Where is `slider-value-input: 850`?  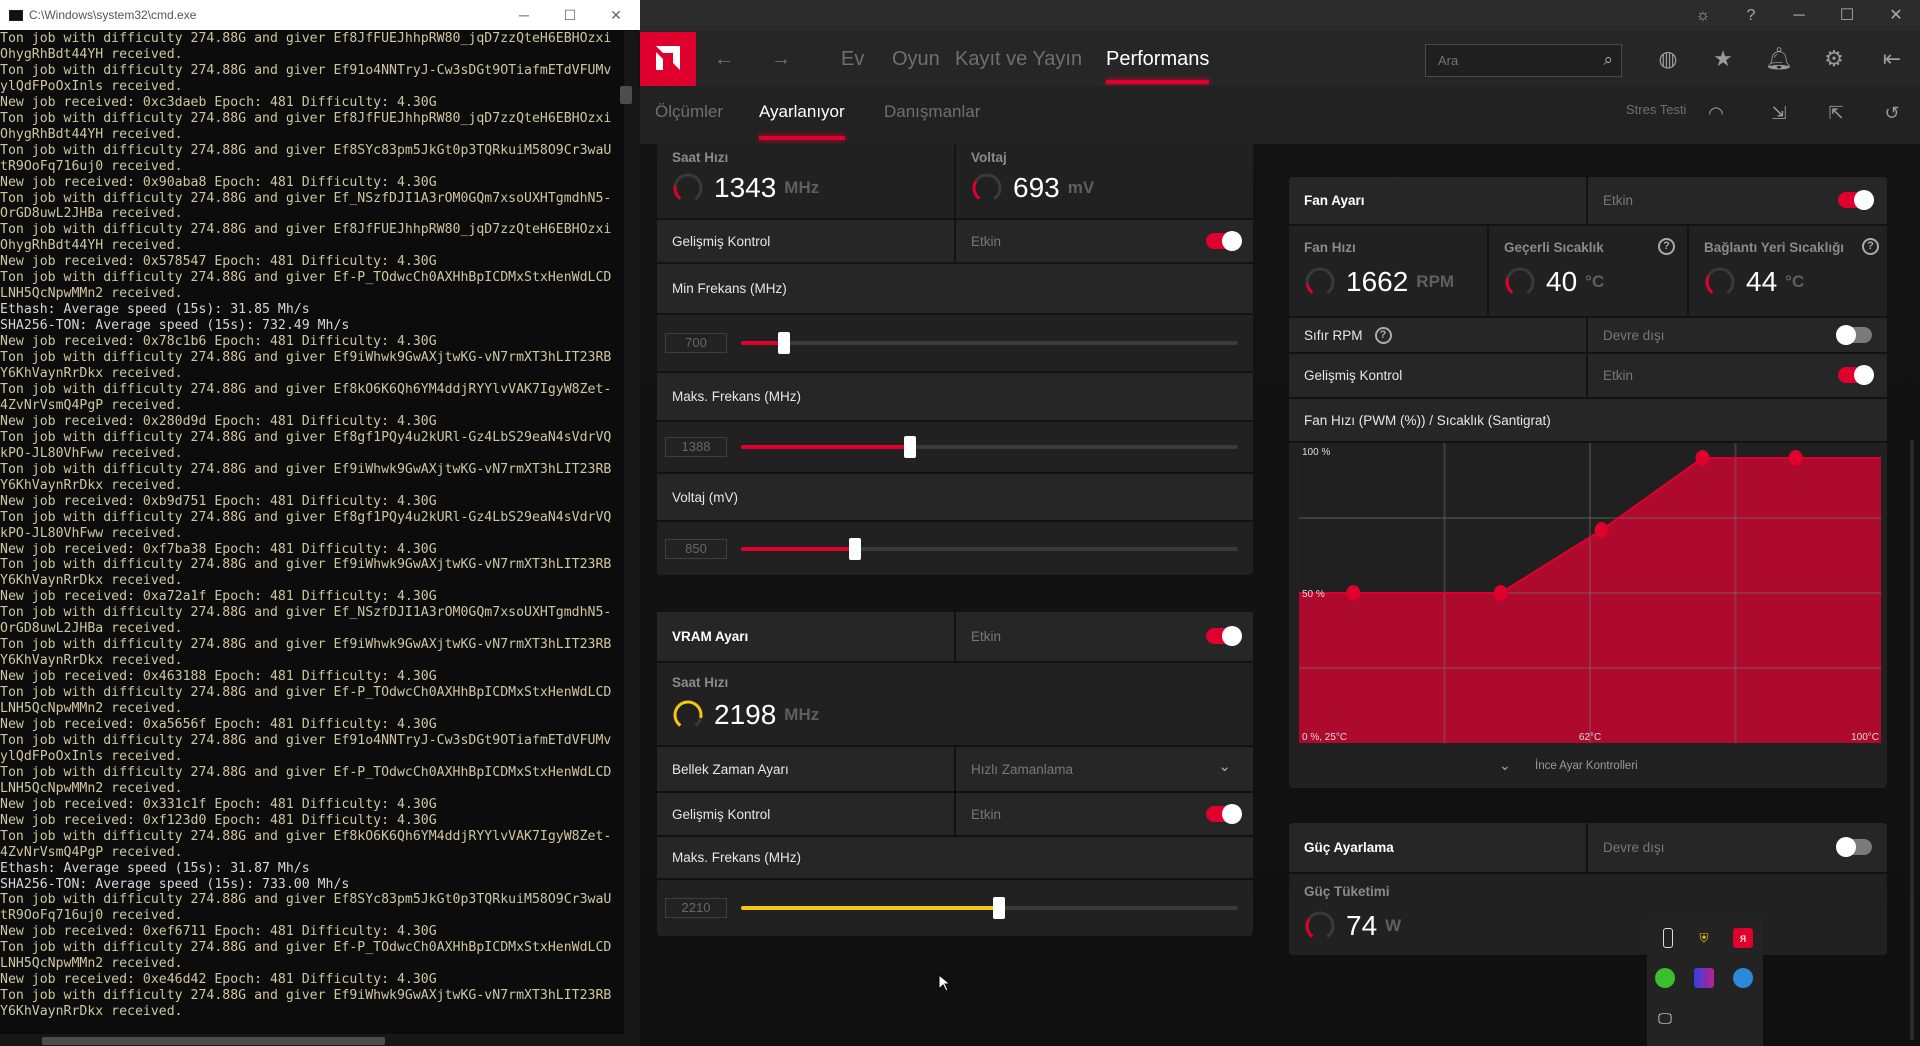 slider-value-input: 850 is located at coordinates (696, 548).